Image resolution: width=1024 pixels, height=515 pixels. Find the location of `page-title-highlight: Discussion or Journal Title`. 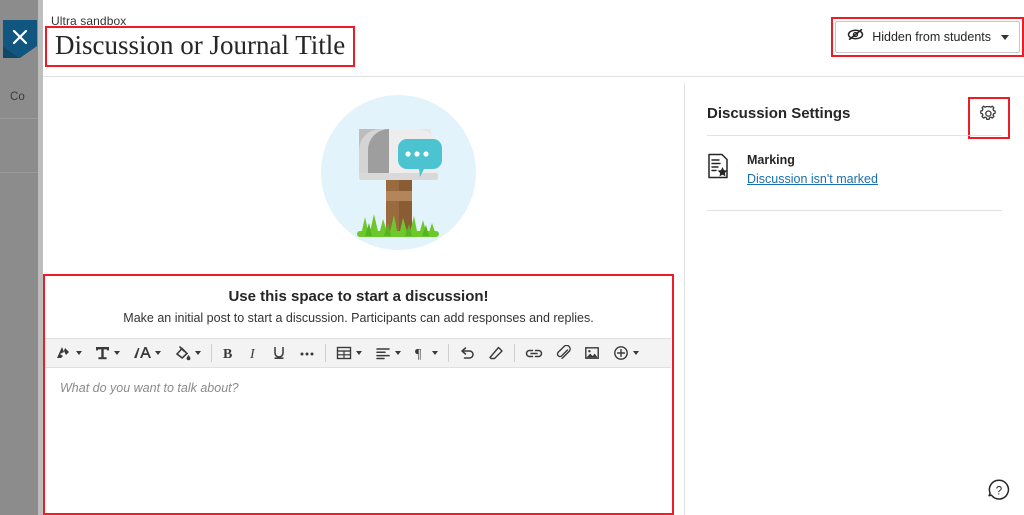

page-title-highlight: Discussion or Journal Title is located at coordinates (200, 47).